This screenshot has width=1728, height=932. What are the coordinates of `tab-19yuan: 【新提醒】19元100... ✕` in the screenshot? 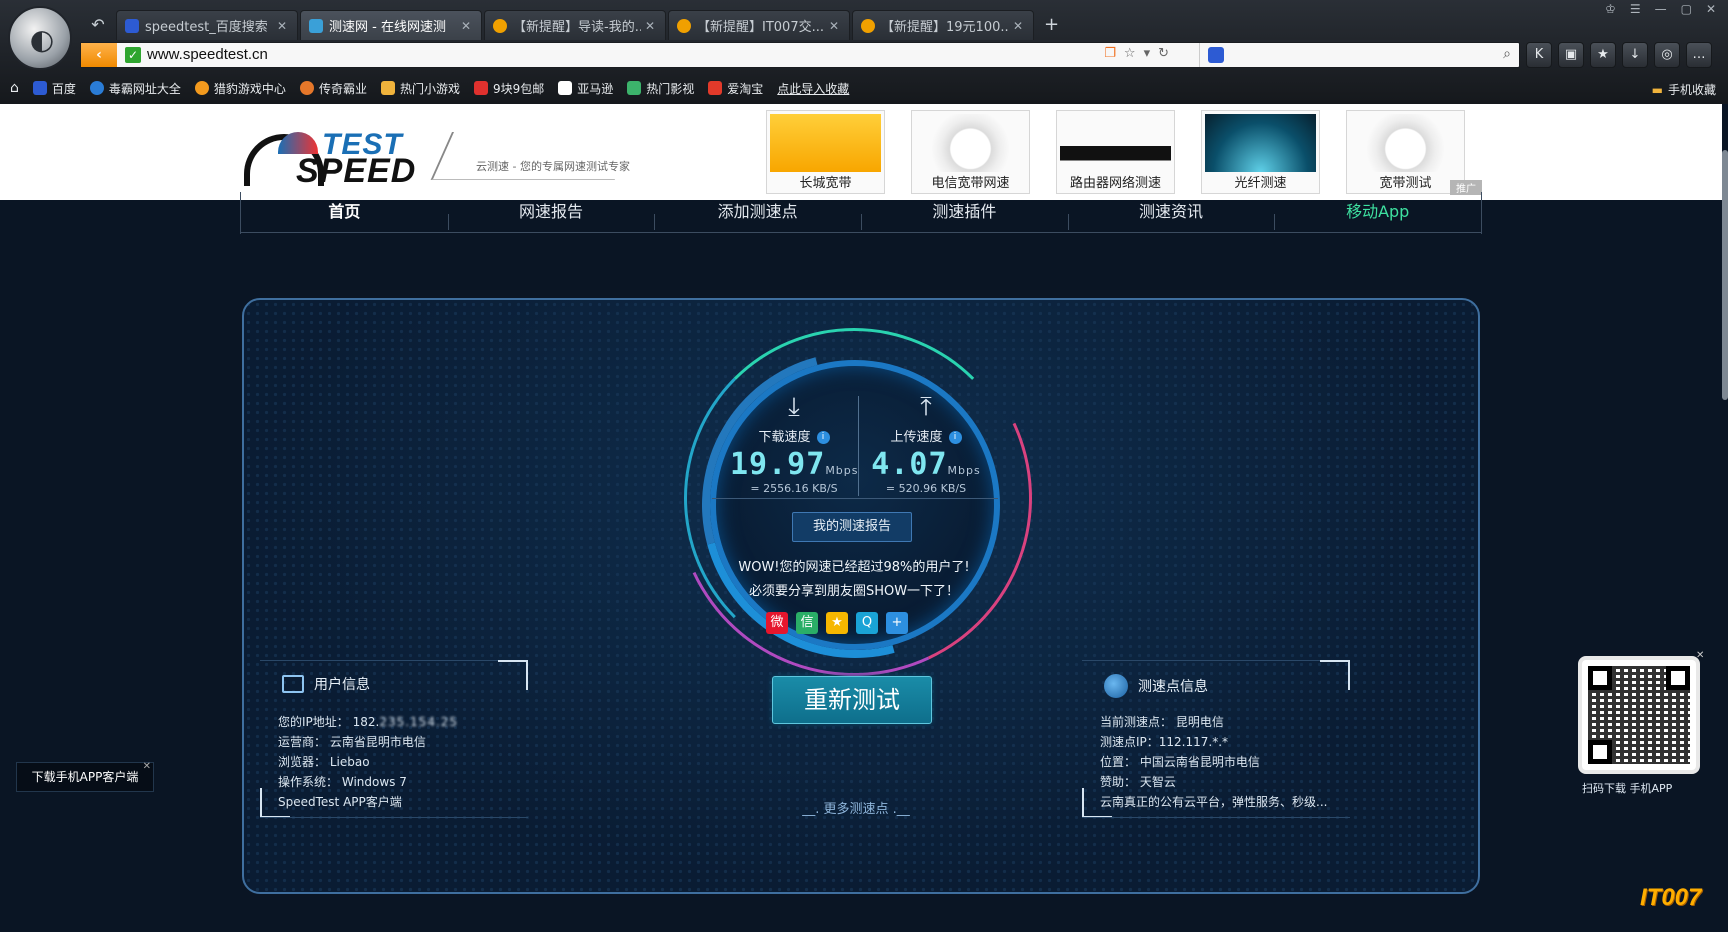 It's located at (943, 25).